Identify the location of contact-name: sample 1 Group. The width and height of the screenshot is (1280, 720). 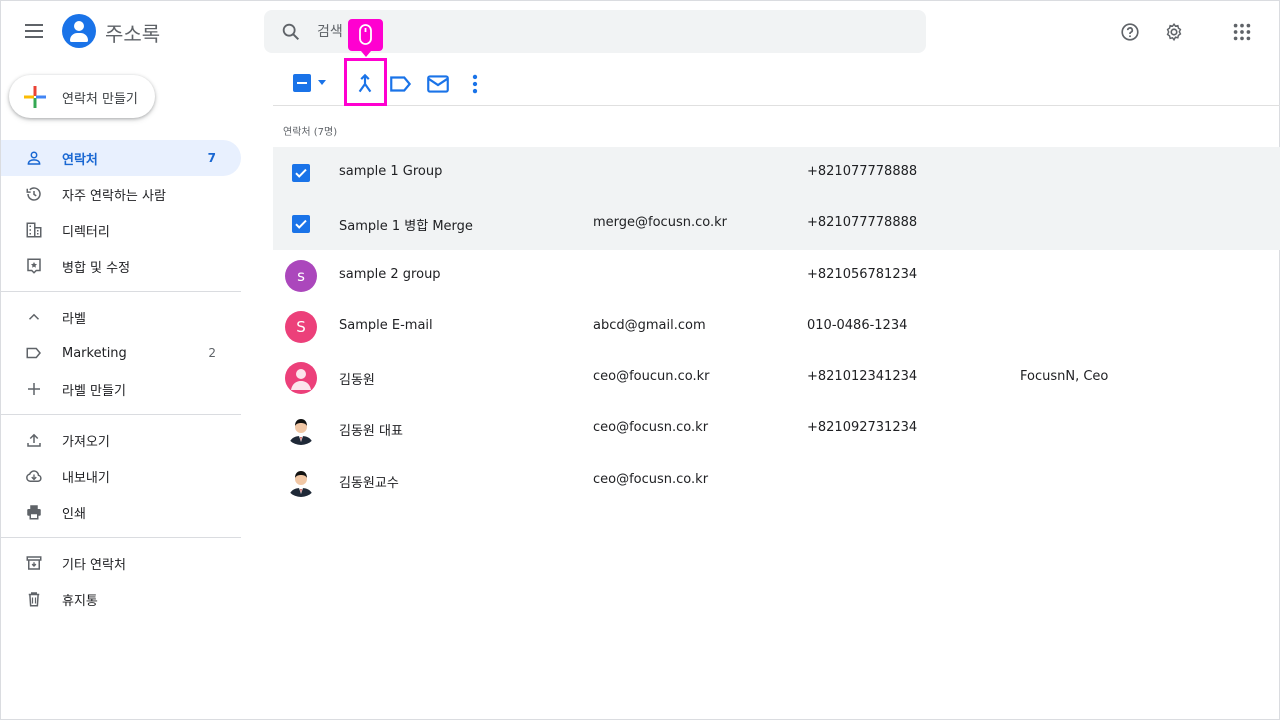
(391, 171).